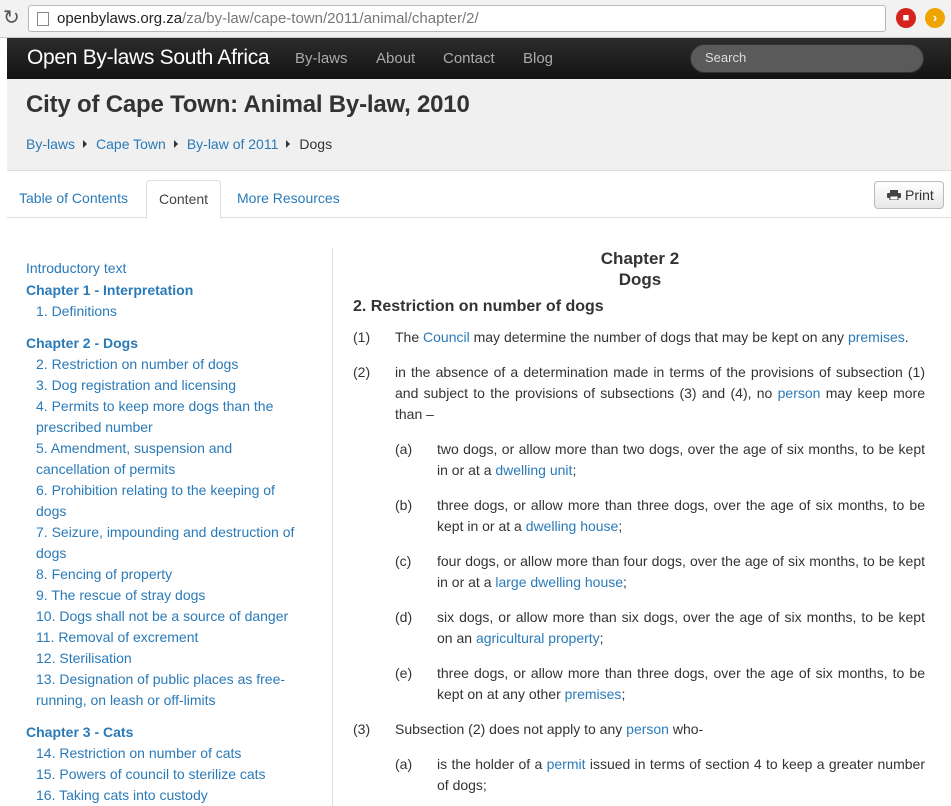 The image size is (951, 806). Describe the element at coordinates (559, 582) in the screenshot. I see `large-dwelling-house-link: large dwelling house` at that location.